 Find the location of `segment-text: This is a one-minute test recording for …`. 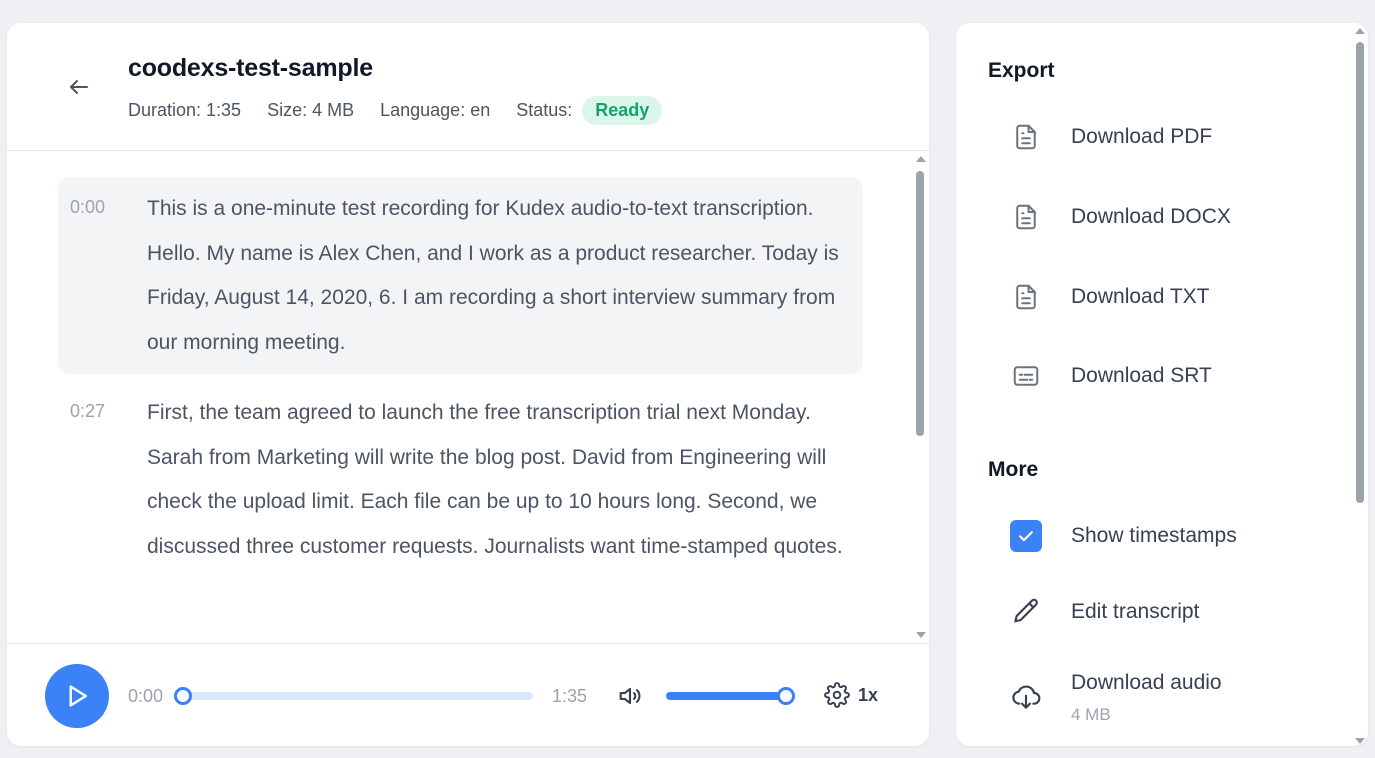

segment-text: This is a one-minute test recording for … is located at coordinates (493, 276).